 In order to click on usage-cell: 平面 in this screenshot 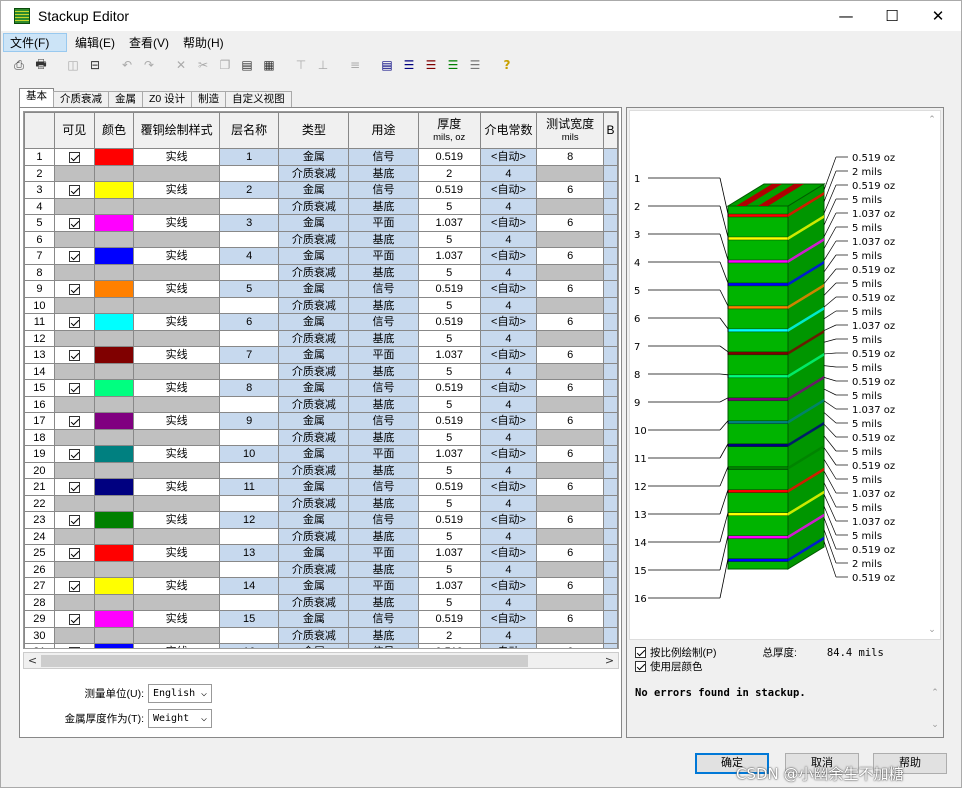, I will do `click(383, 223)`.